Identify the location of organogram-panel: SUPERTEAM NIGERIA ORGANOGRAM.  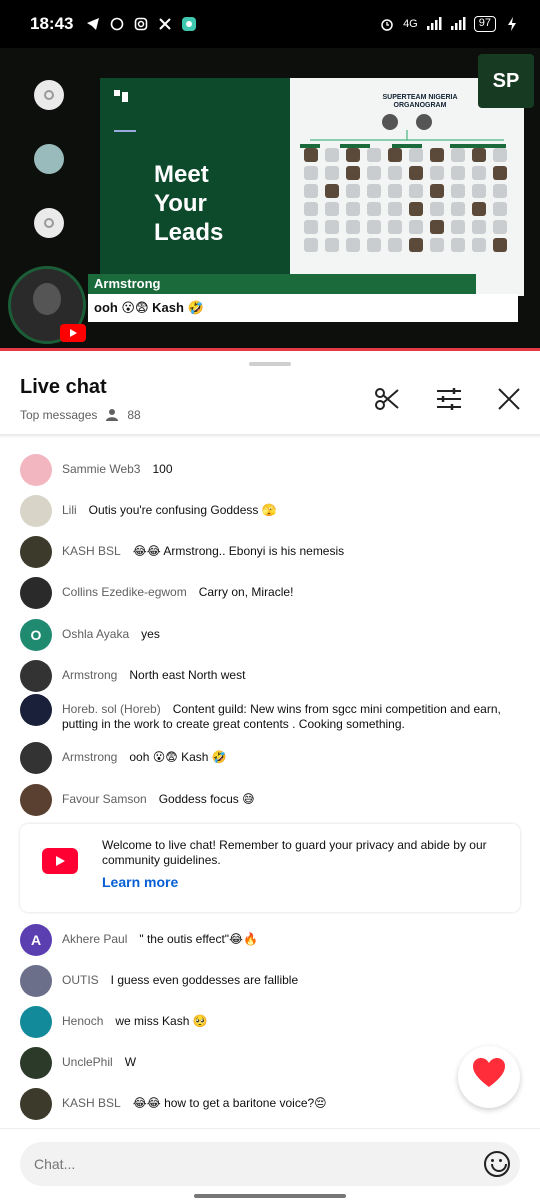
(407, 187).